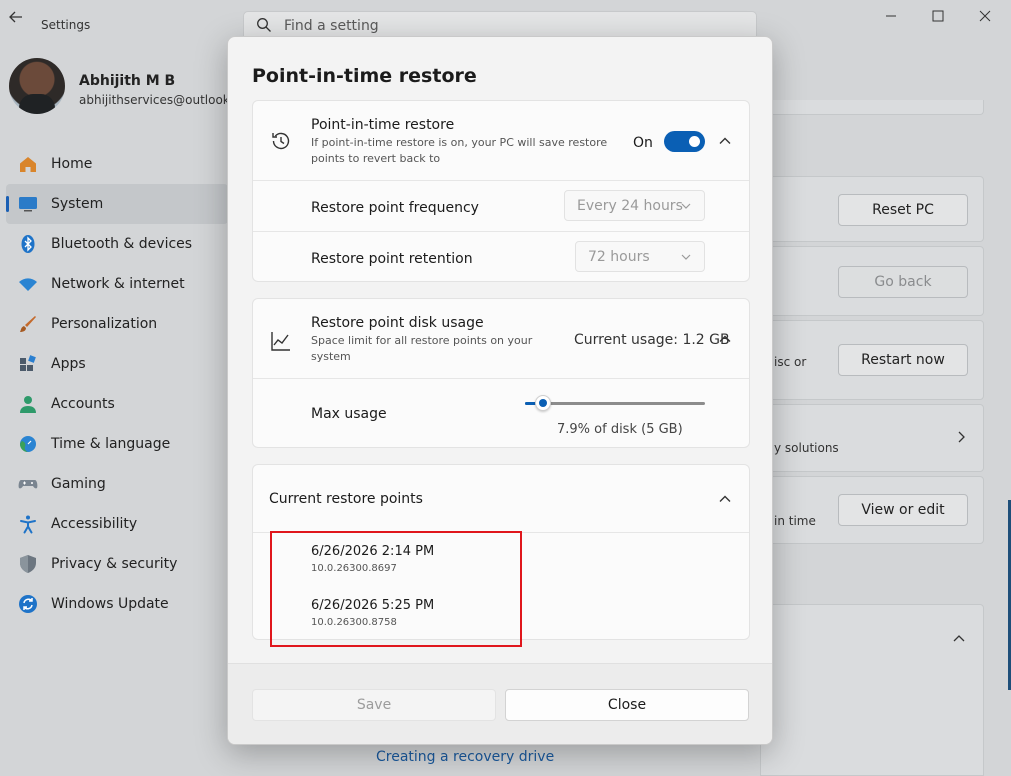 The width and height of the screenshot is (1011, 776). I want to click on wifi-icon, so click(28, 284).